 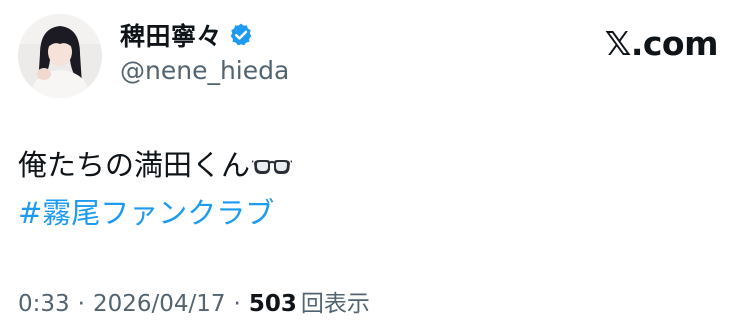 What do you see at coordinates (204, 70) in the screenshot?
I see `author-handle: @nene_hieda` at bounding box center [204, 70].